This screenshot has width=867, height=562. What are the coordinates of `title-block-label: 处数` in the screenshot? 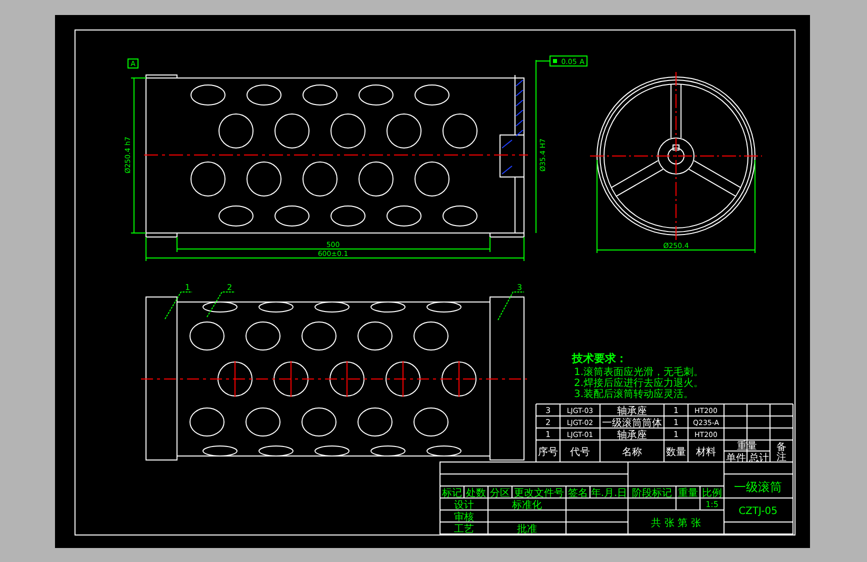 It's located at (476, 493).